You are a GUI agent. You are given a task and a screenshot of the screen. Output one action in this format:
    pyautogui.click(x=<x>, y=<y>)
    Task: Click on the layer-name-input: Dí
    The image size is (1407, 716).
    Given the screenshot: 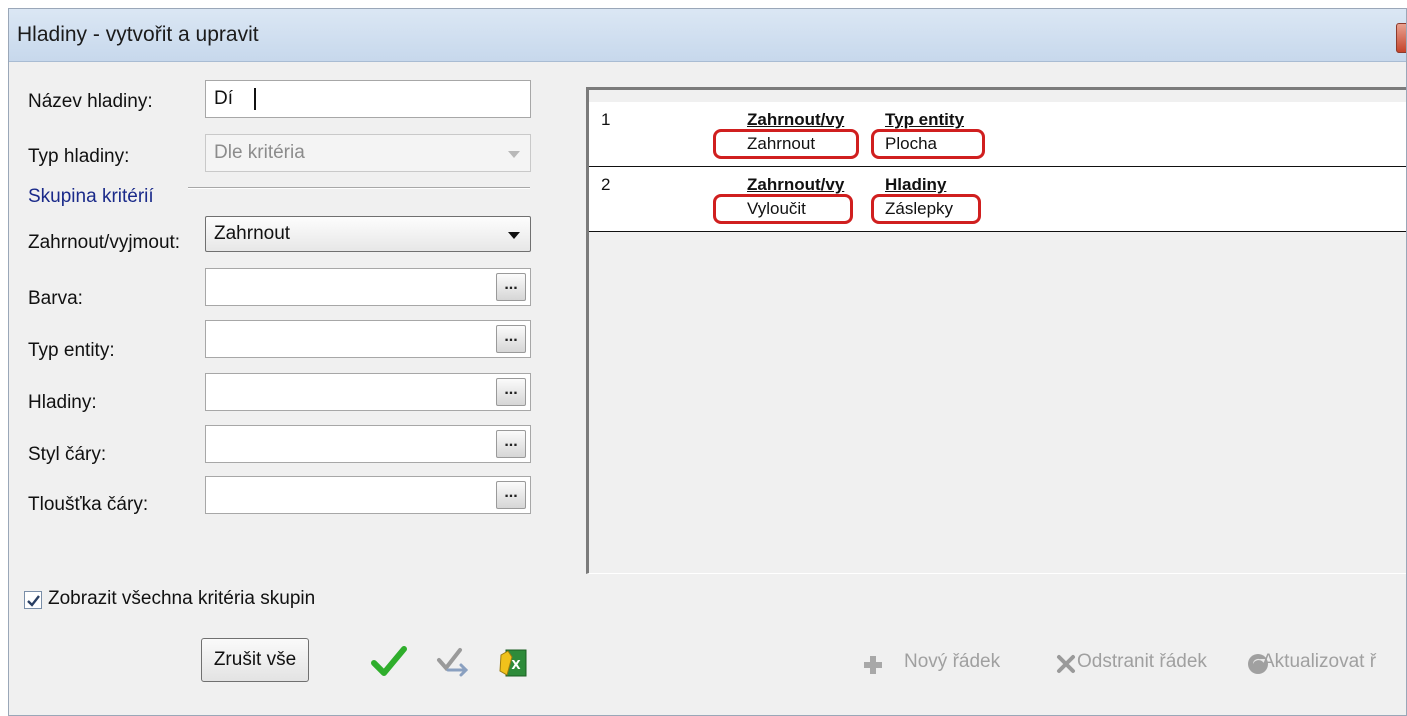 What is the action you would take?
    pyautogui.click(x=368, y=99)
    